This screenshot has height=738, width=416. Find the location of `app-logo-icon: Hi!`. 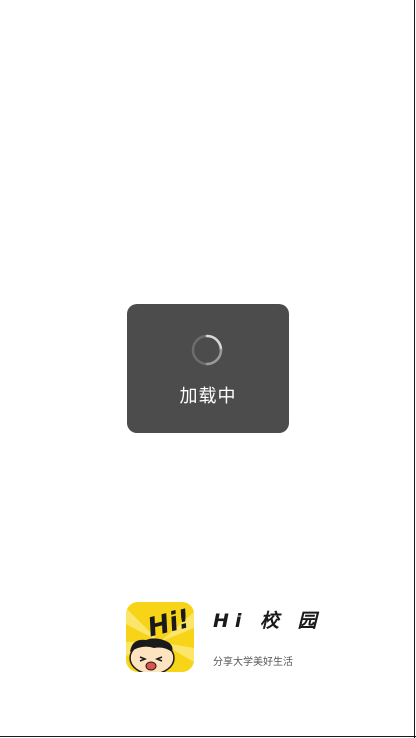

app-logo-icon: Hi! is located at coordinates (160, 637).